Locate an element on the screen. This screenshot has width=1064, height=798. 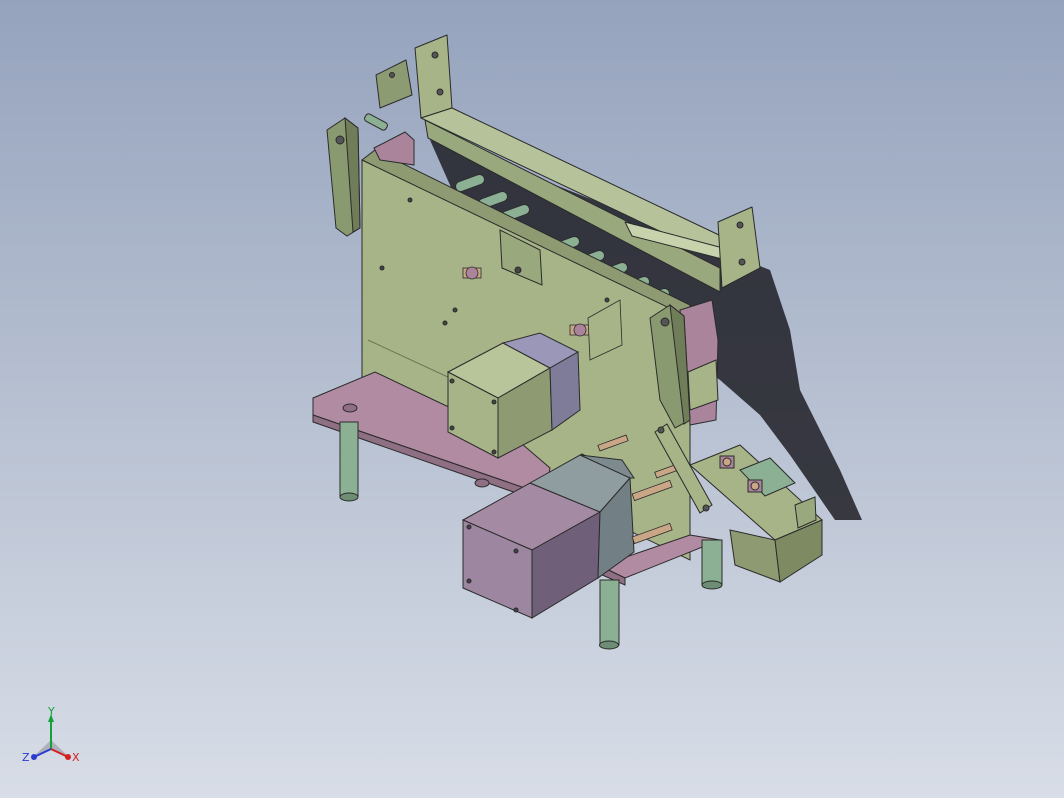
axis-triad: Y X Z is located at coordinates (51, 734).